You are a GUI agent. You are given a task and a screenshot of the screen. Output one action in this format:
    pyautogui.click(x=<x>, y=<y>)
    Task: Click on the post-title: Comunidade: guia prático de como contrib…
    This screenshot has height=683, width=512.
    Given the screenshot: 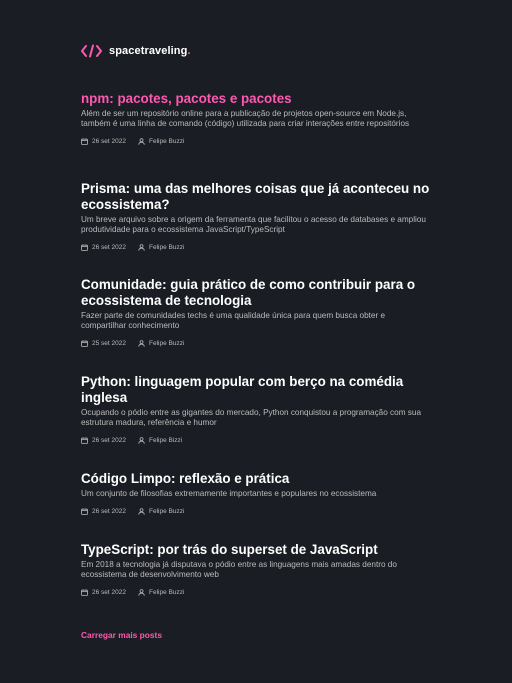 What is the action you would take?
    pyautogui.click(x=256, y=293)
    